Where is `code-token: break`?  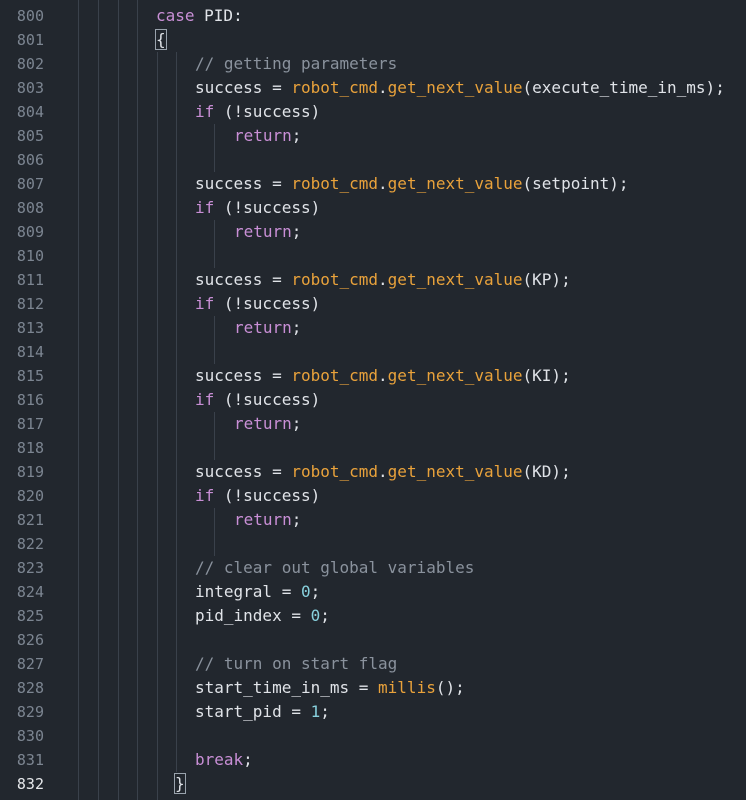 code-token: break is located at coordinates (219, 759).